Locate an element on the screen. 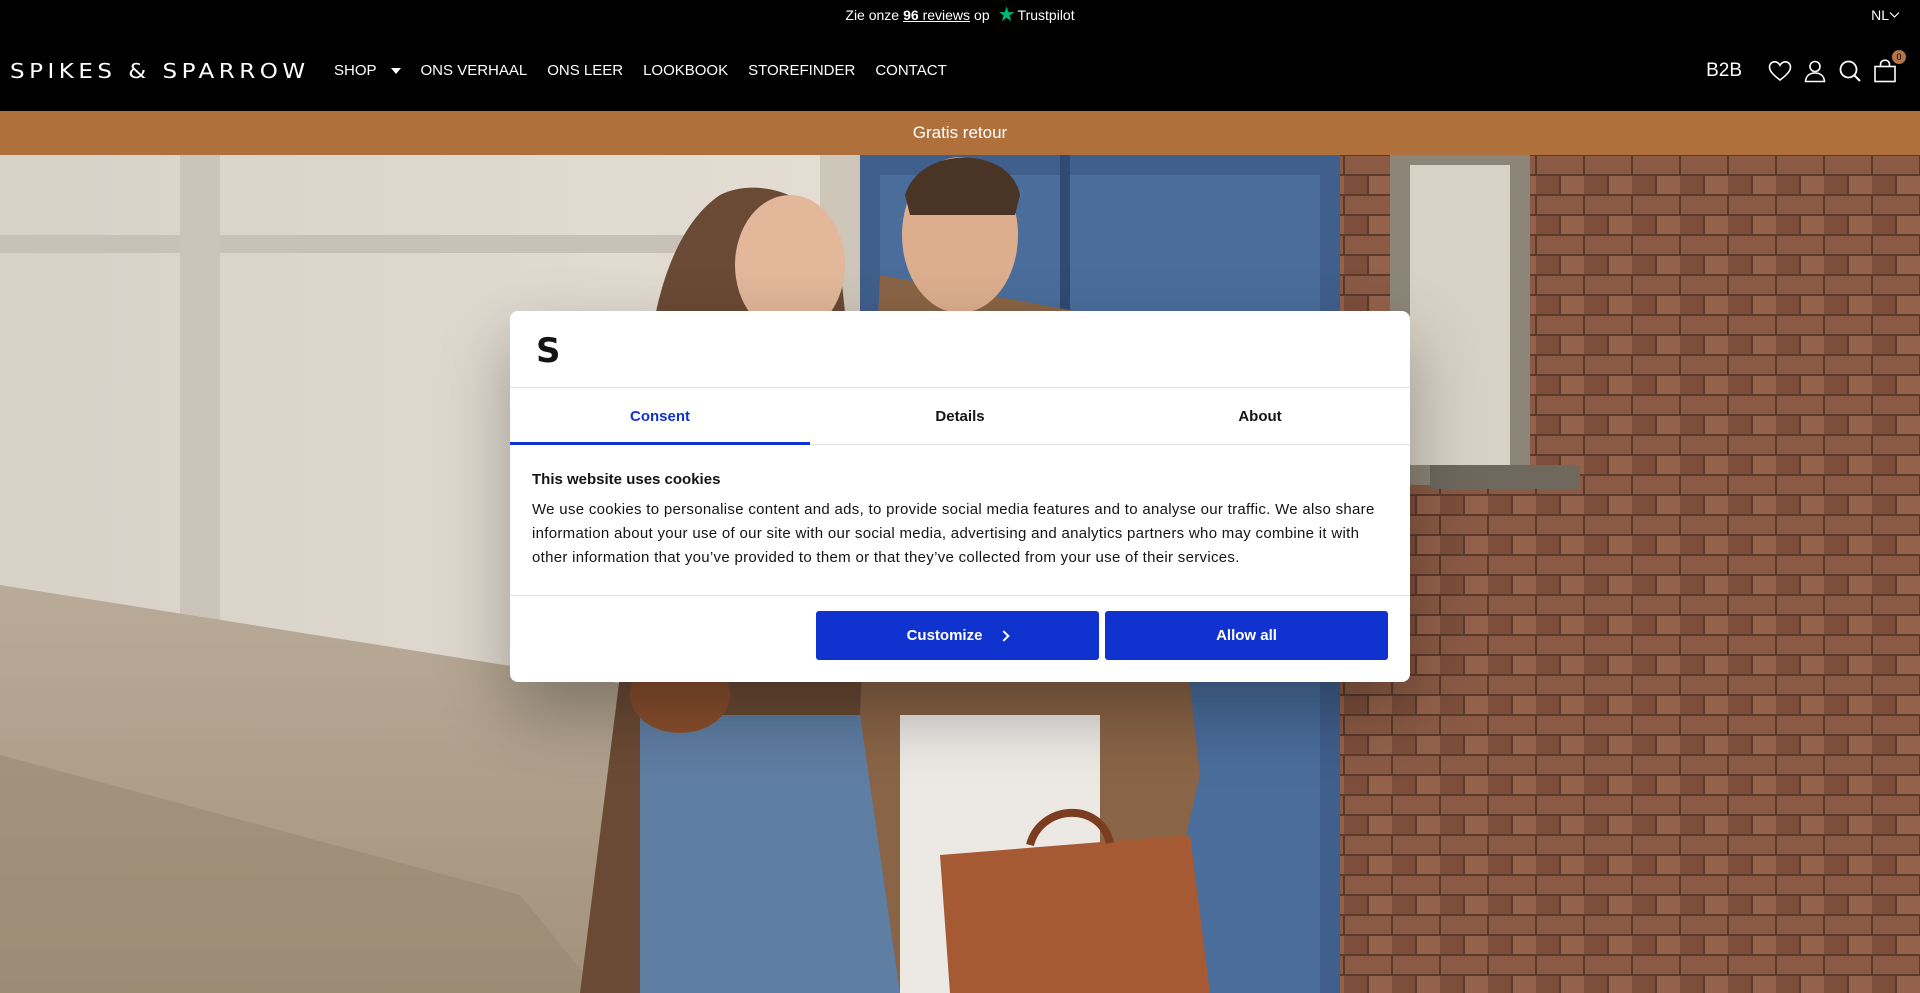  chevron-down-icon is located at coordinates (1894, 15).